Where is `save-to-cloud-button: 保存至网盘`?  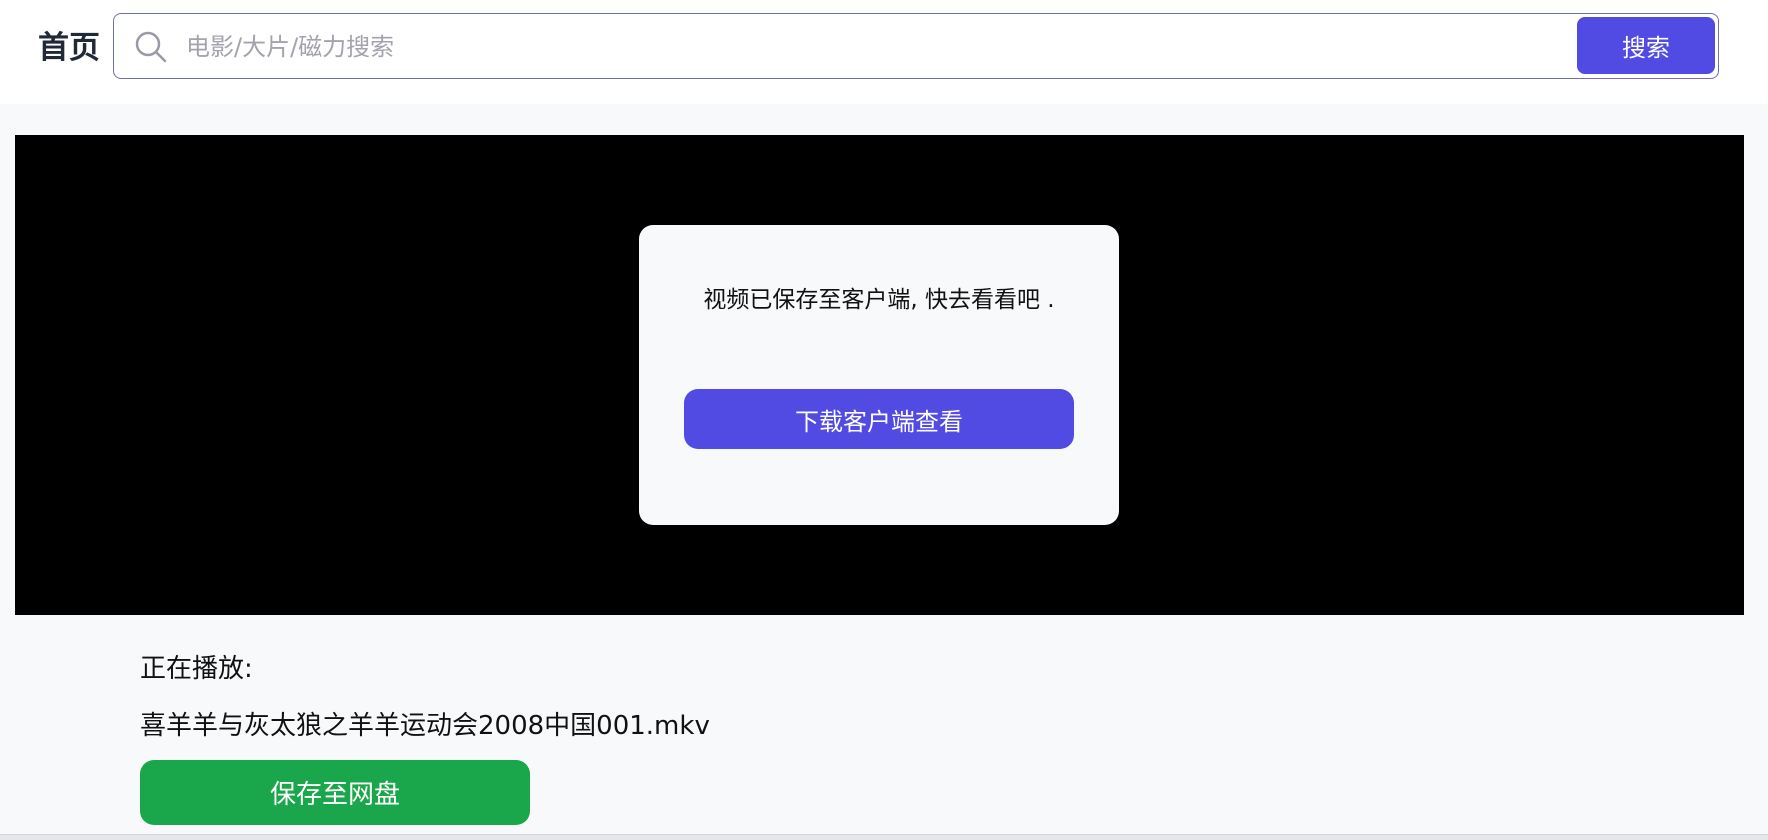
save-to-cloud-button: 保存至网盘 is located at coordinates (335, 792).